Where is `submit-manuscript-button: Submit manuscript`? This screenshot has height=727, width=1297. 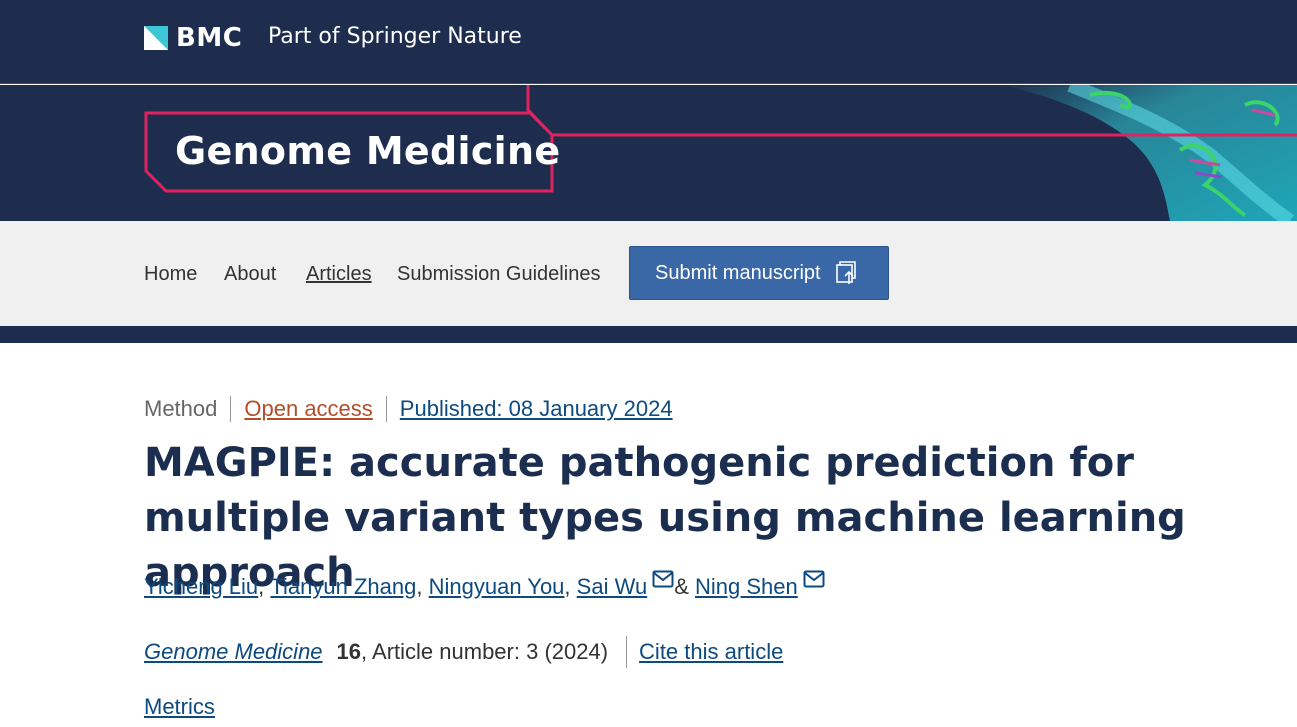
submit-manuscript-button: Submit manuscript is located at coordinates (759, 273).